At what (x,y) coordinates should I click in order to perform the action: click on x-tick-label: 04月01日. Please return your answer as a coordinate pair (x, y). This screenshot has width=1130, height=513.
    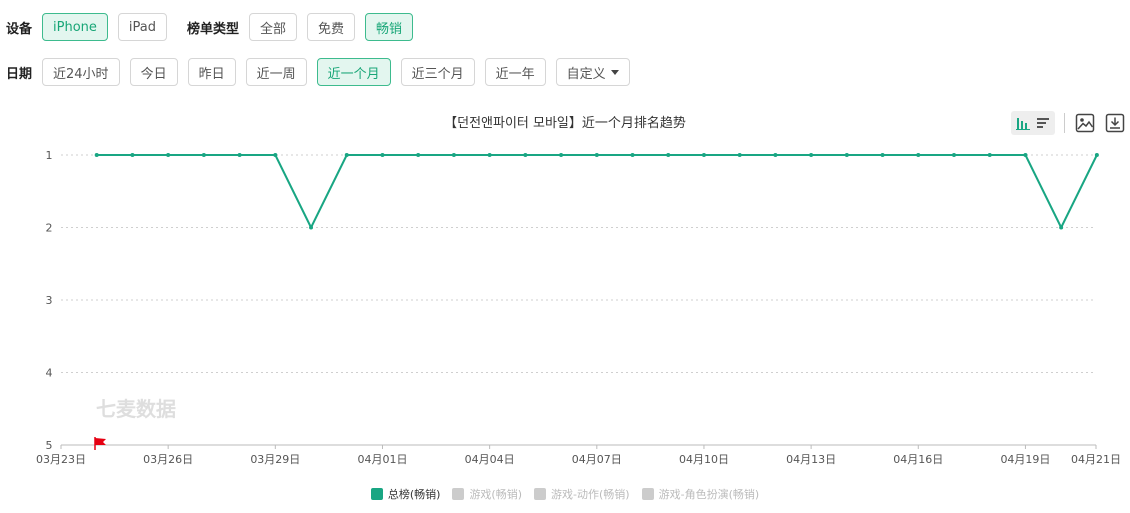
    Looking at the image, I should click on (382, 459).